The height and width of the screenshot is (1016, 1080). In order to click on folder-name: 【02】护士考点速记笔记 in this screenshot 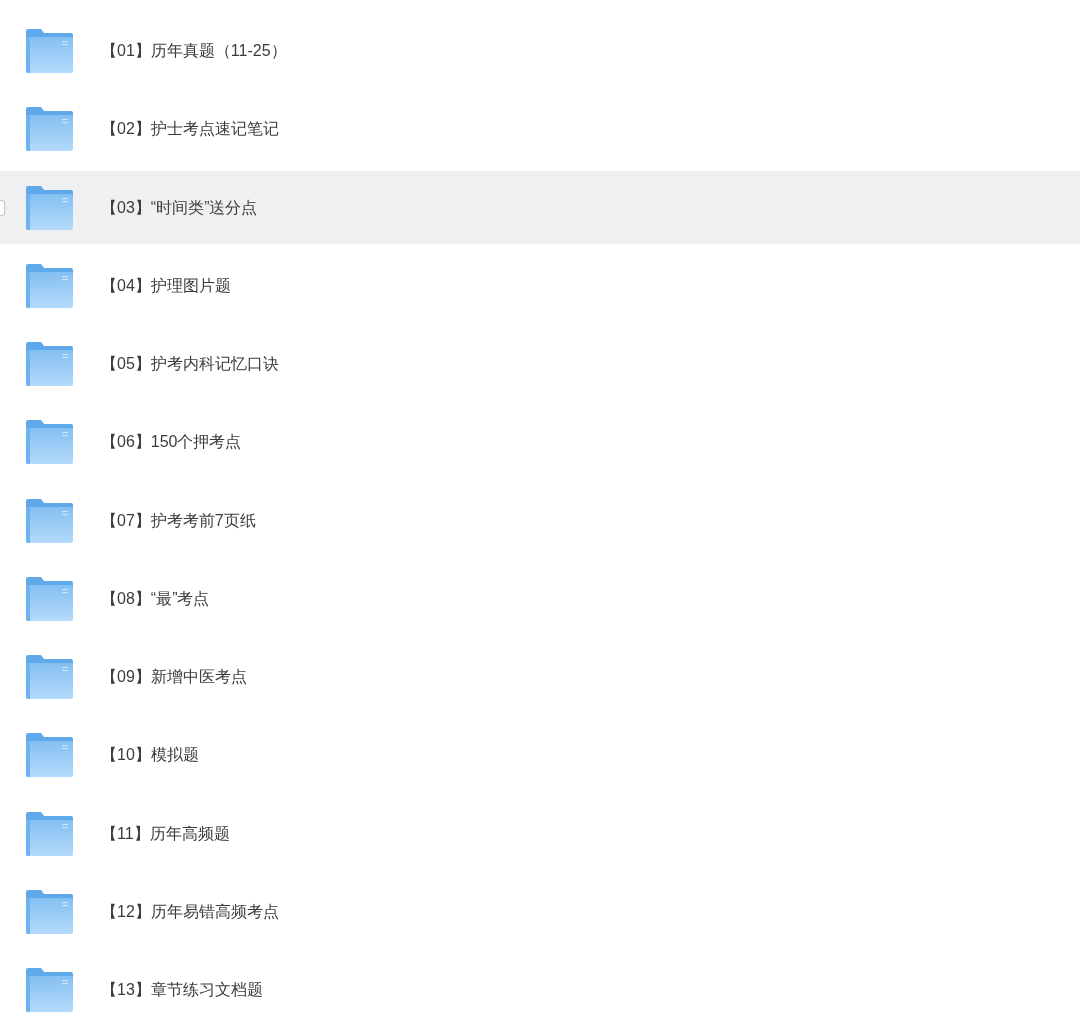, I will do `click(190, 129)`.